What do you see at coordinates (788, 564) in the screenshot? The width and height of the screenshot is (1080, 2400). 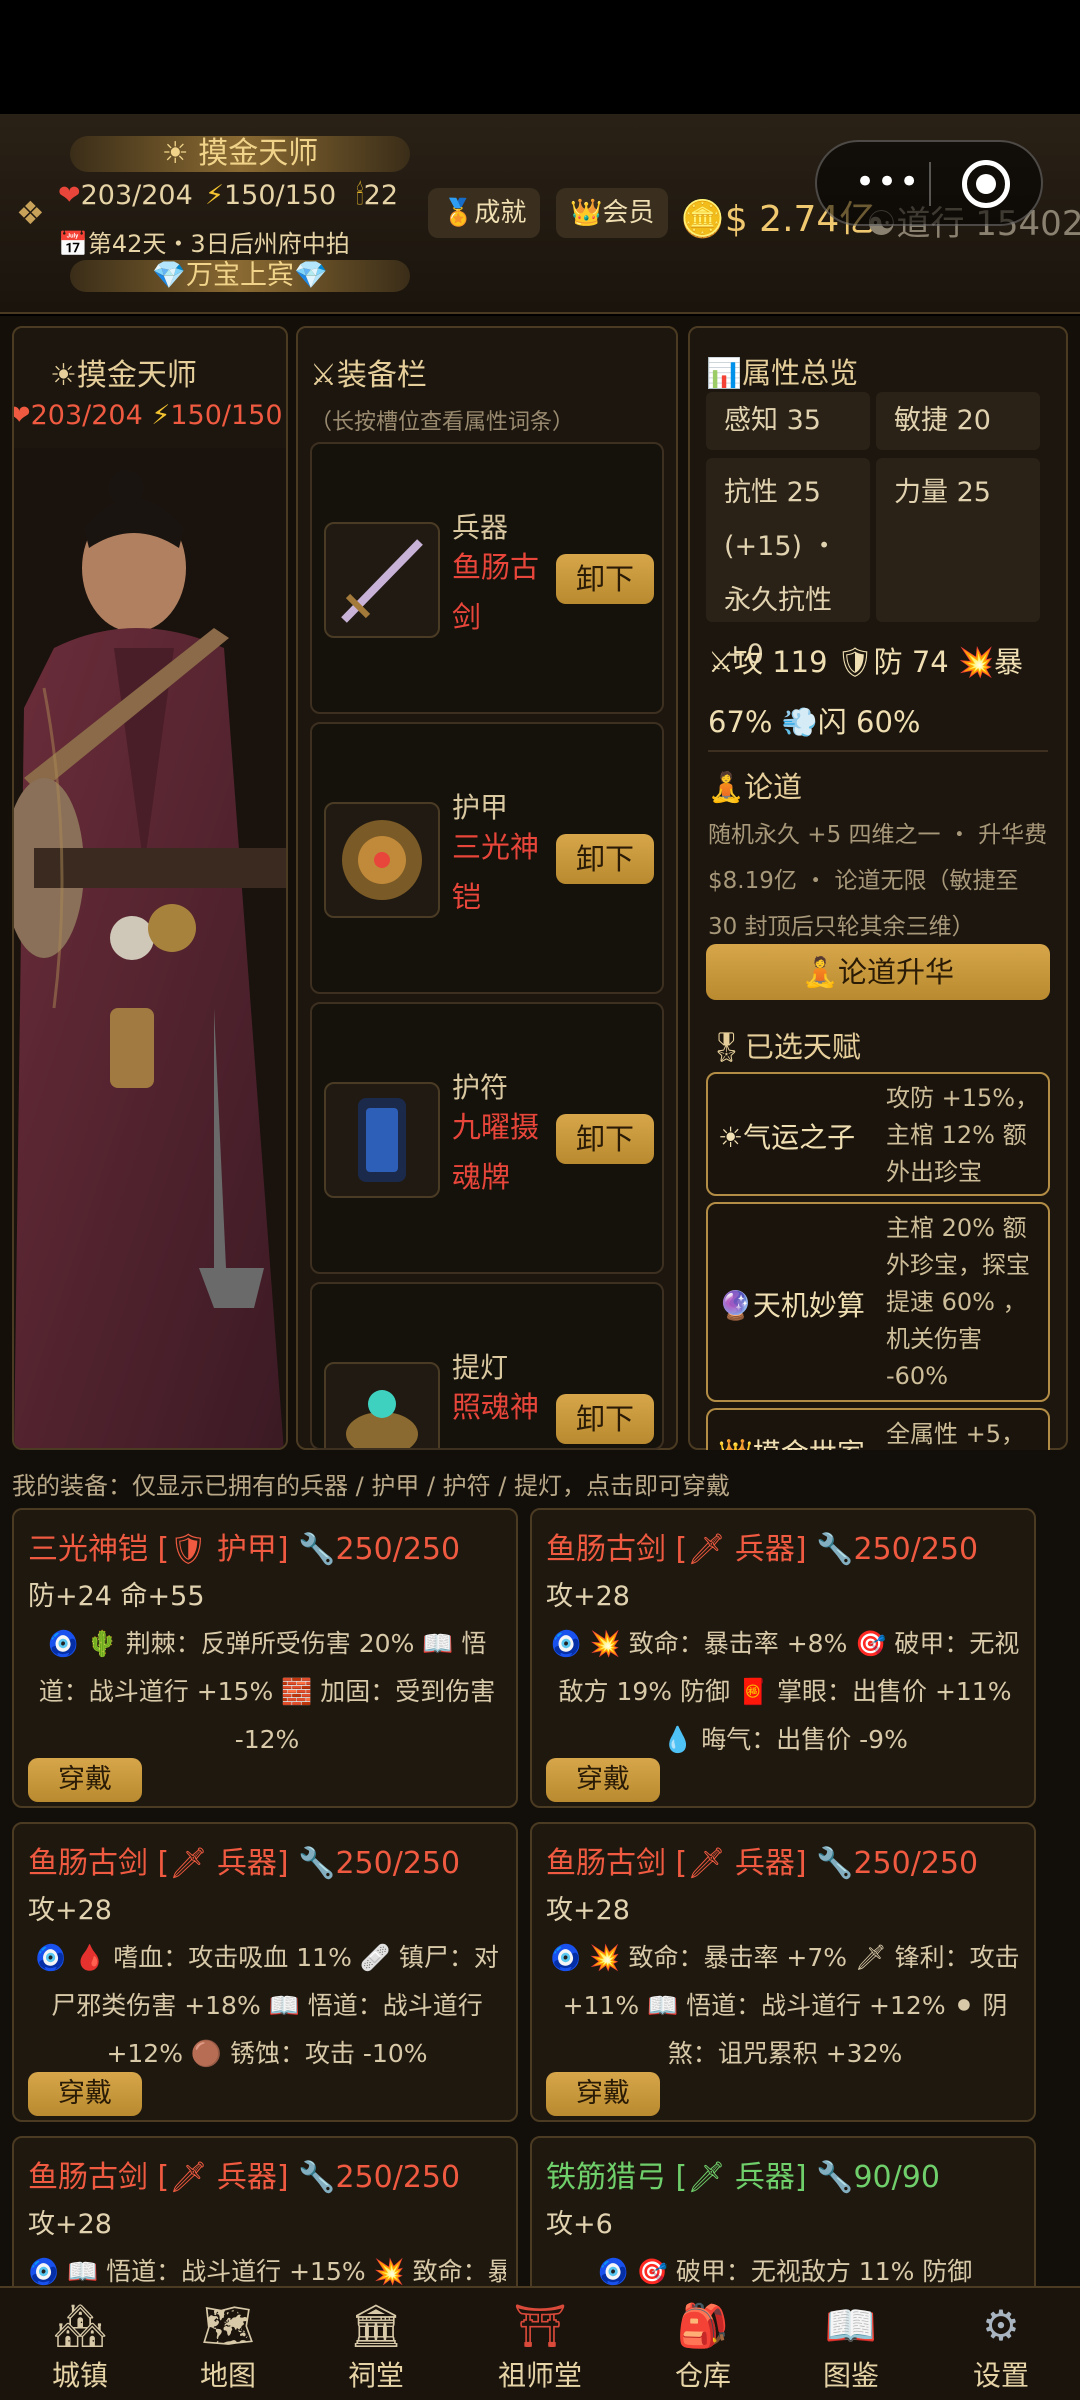 I see `attr-resistance: 抗性 25 (+15) ・ 永久抗性+0` at bounding box center [788, 564].